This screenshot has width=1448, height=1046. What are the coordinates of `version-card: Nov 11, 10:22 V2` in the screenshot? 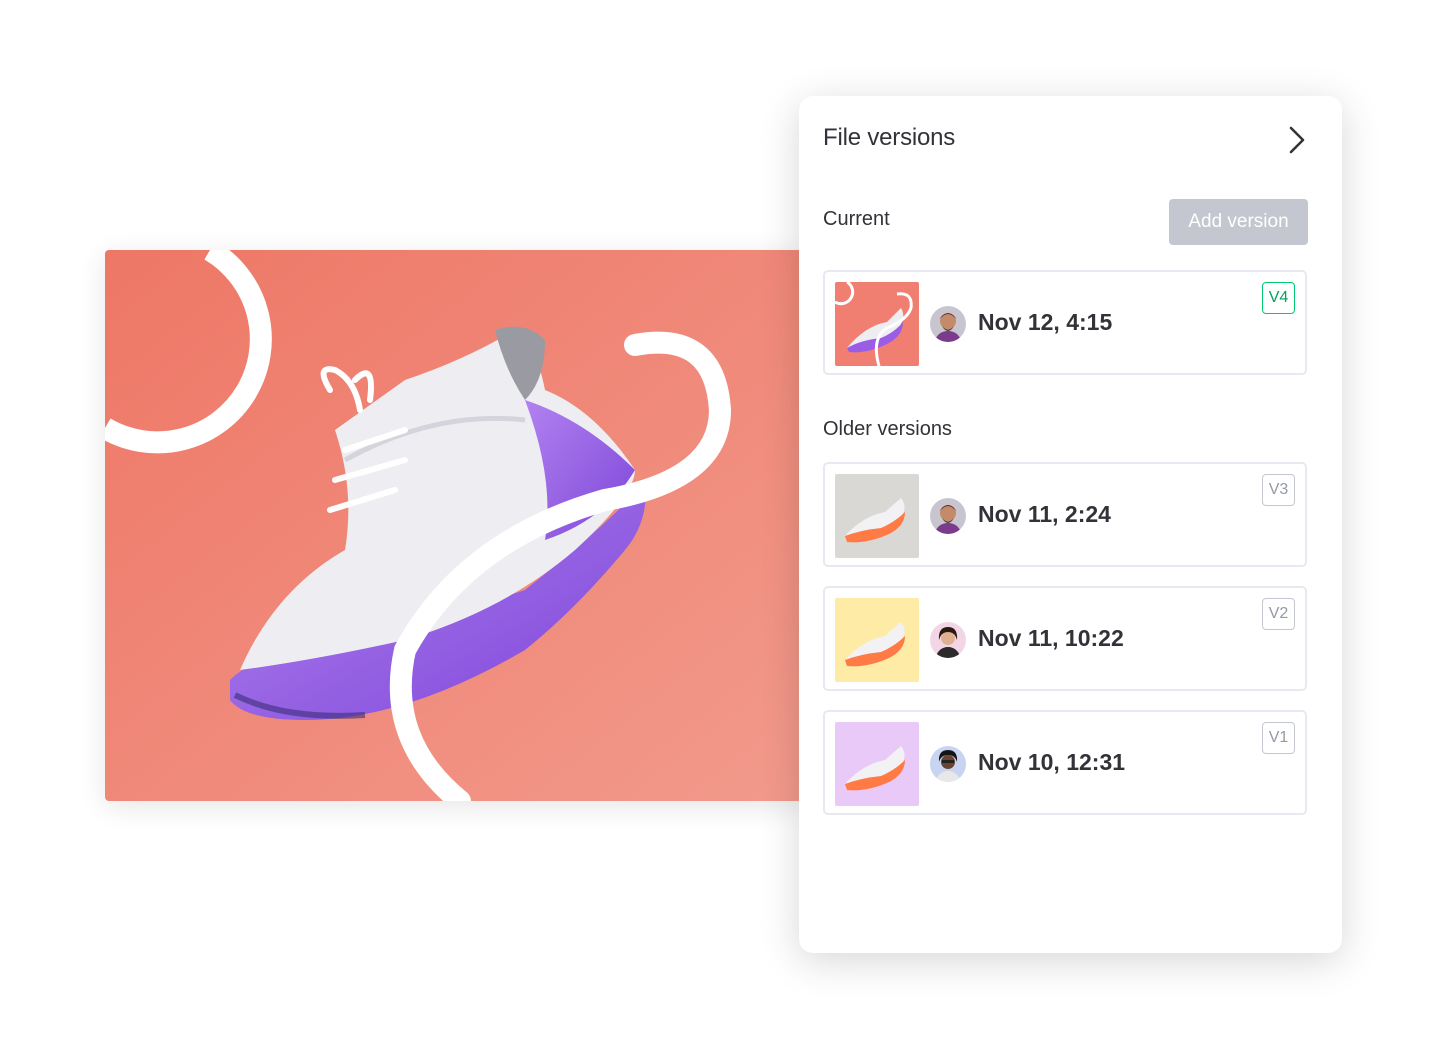 It's located at (1065, 638).